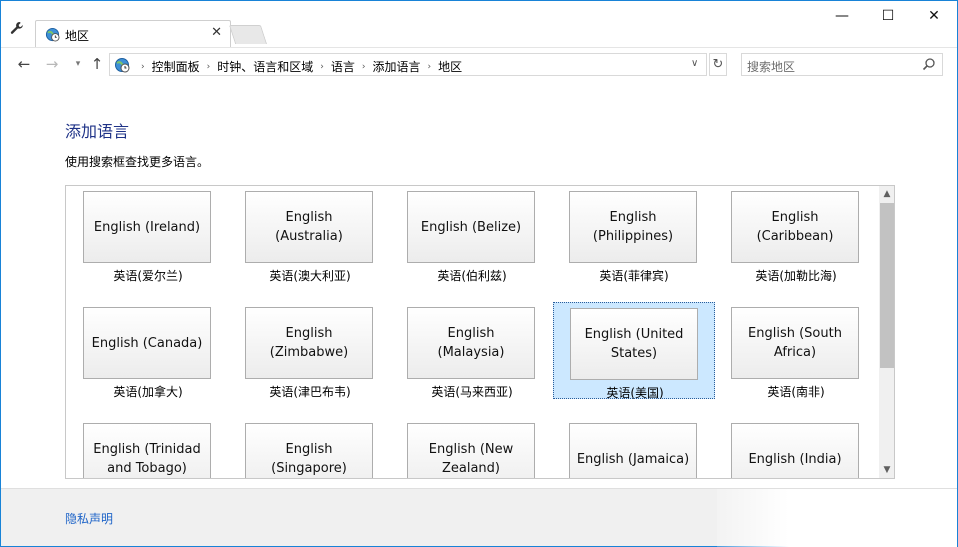  What do you see at coordinates (472, 276) in the screenshot?
I see `language-label: 英语(伯利兹)` at bounding box center [472, 276].